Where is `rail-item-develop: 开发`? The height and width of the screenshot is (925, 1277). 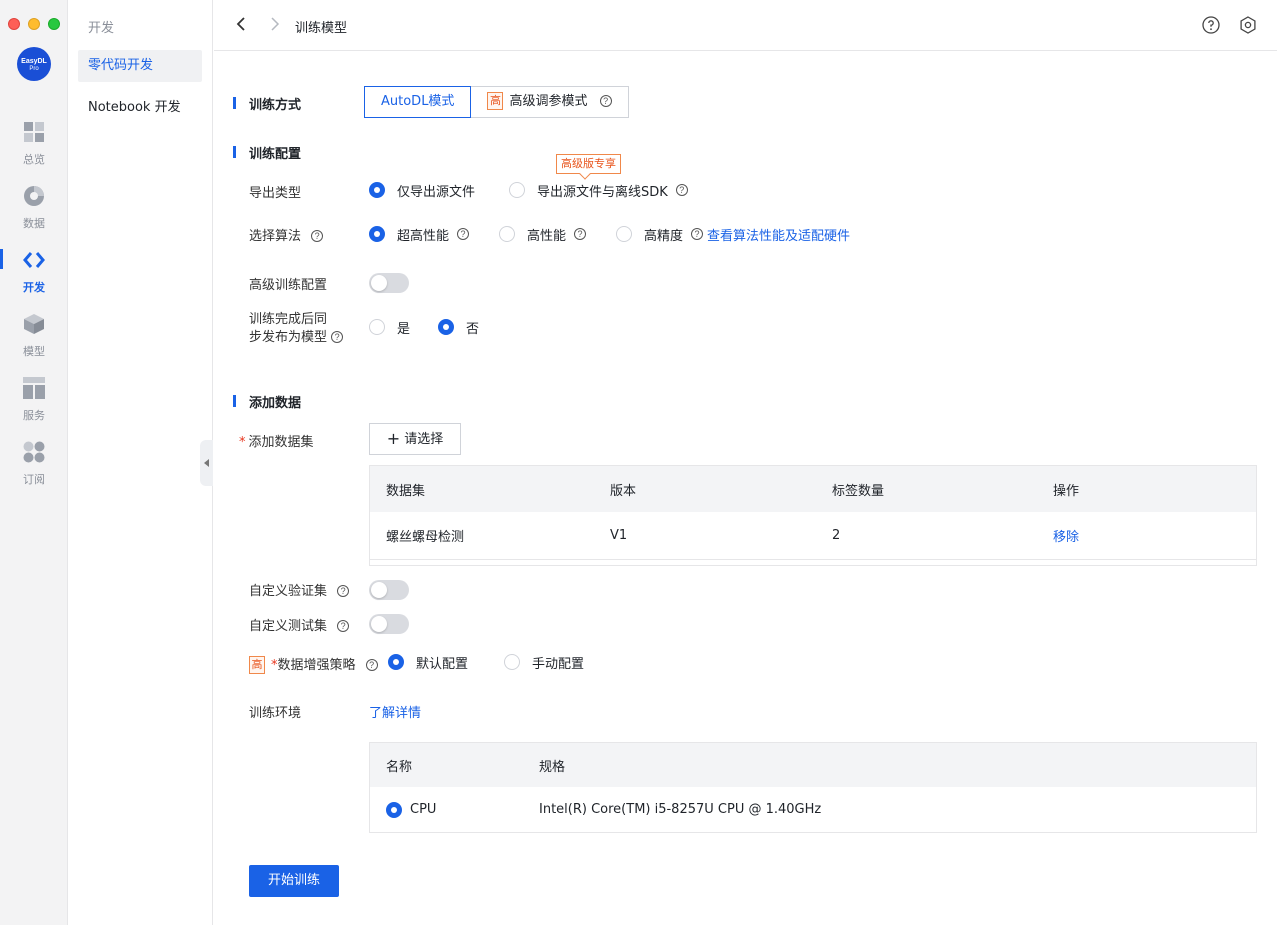 rail-item-develop: 开发 is located at coordinates (34, 277).